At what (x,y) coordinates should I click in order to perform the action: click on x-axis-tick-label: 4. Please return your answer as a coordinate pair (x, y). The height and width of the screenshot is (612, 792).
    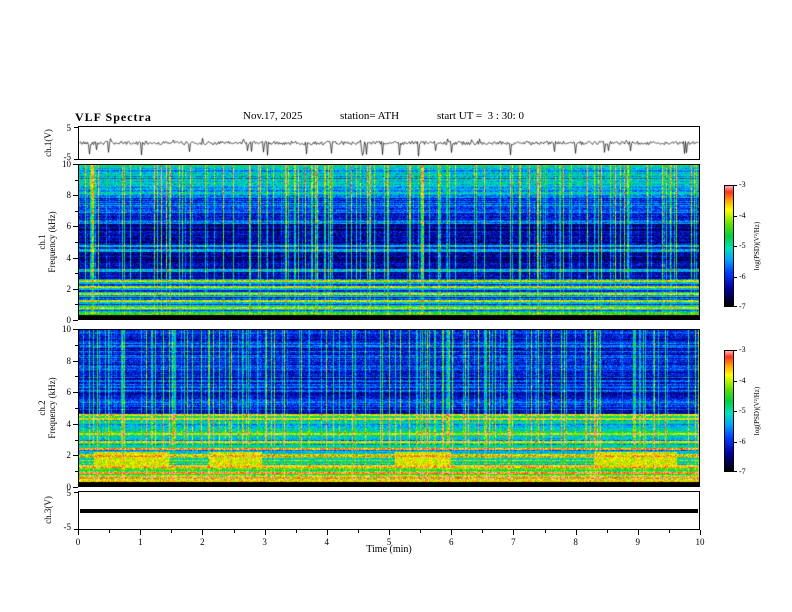
    Looking at the image, I should click on (327, 542).